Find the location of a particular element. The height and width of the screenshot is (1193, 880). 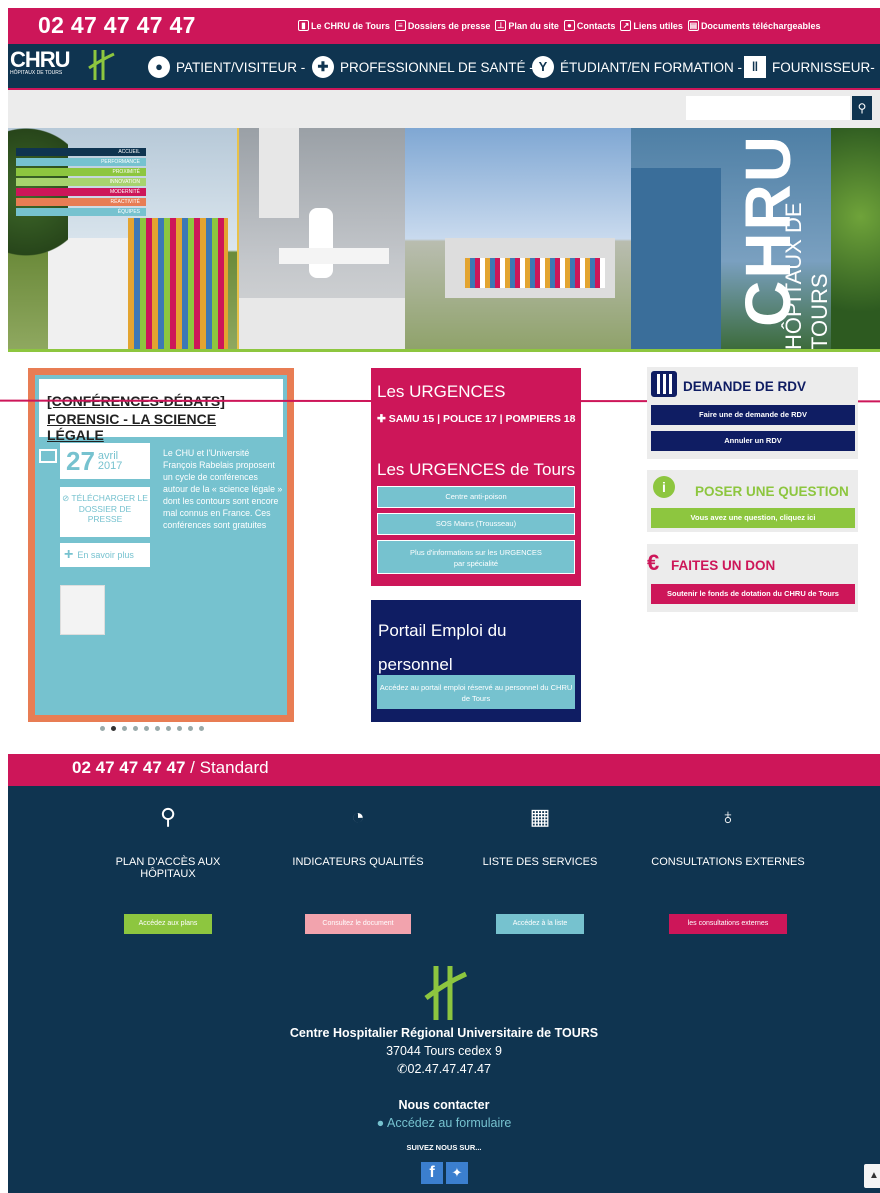

search-input is located at coordinates (768, 108).